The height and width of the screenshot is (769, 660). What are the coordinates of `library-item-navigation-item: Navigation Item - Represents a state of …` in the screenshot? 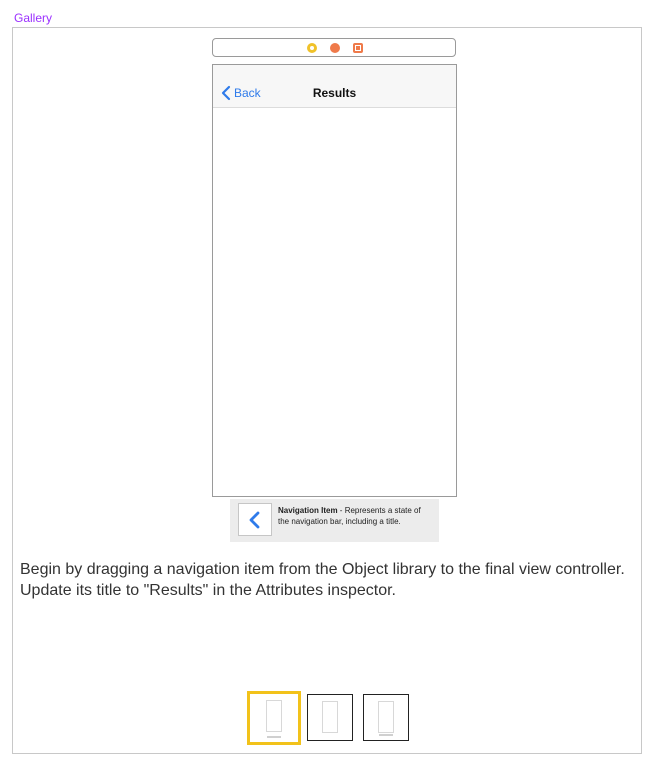 It's located at (334, 520).